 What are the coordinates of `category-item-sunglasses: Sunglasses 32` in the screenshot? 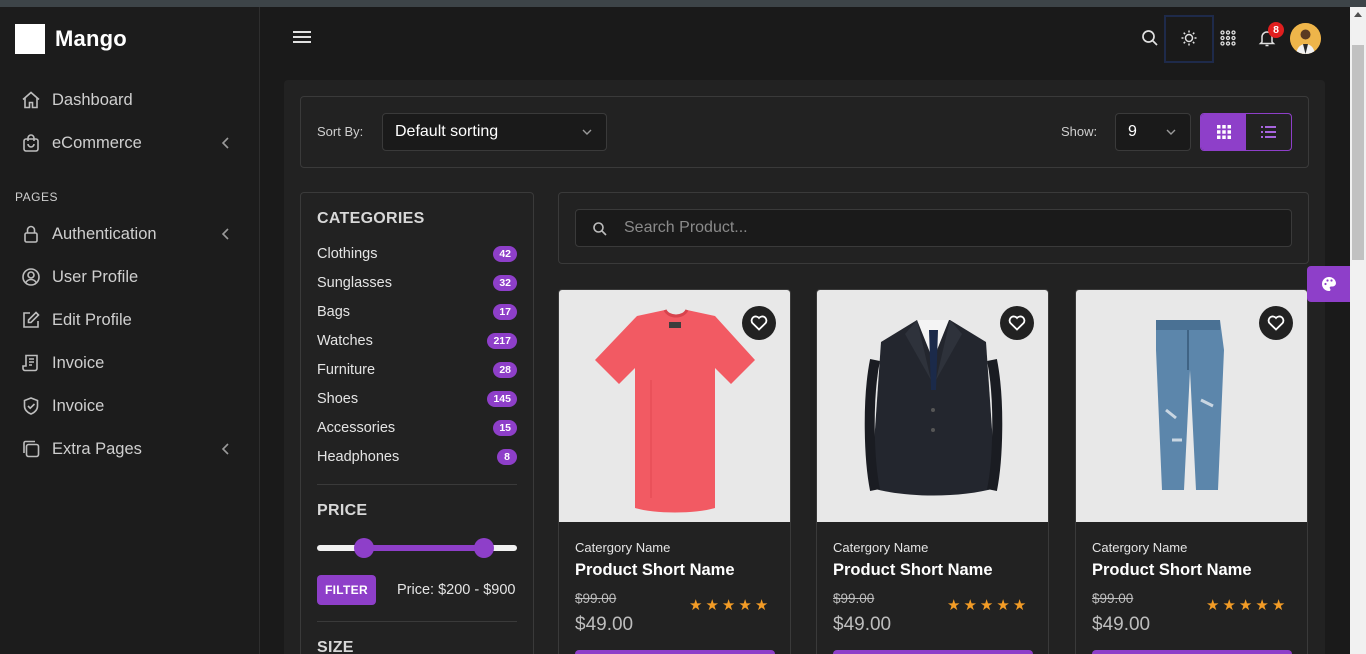 It's located at (417, 283).